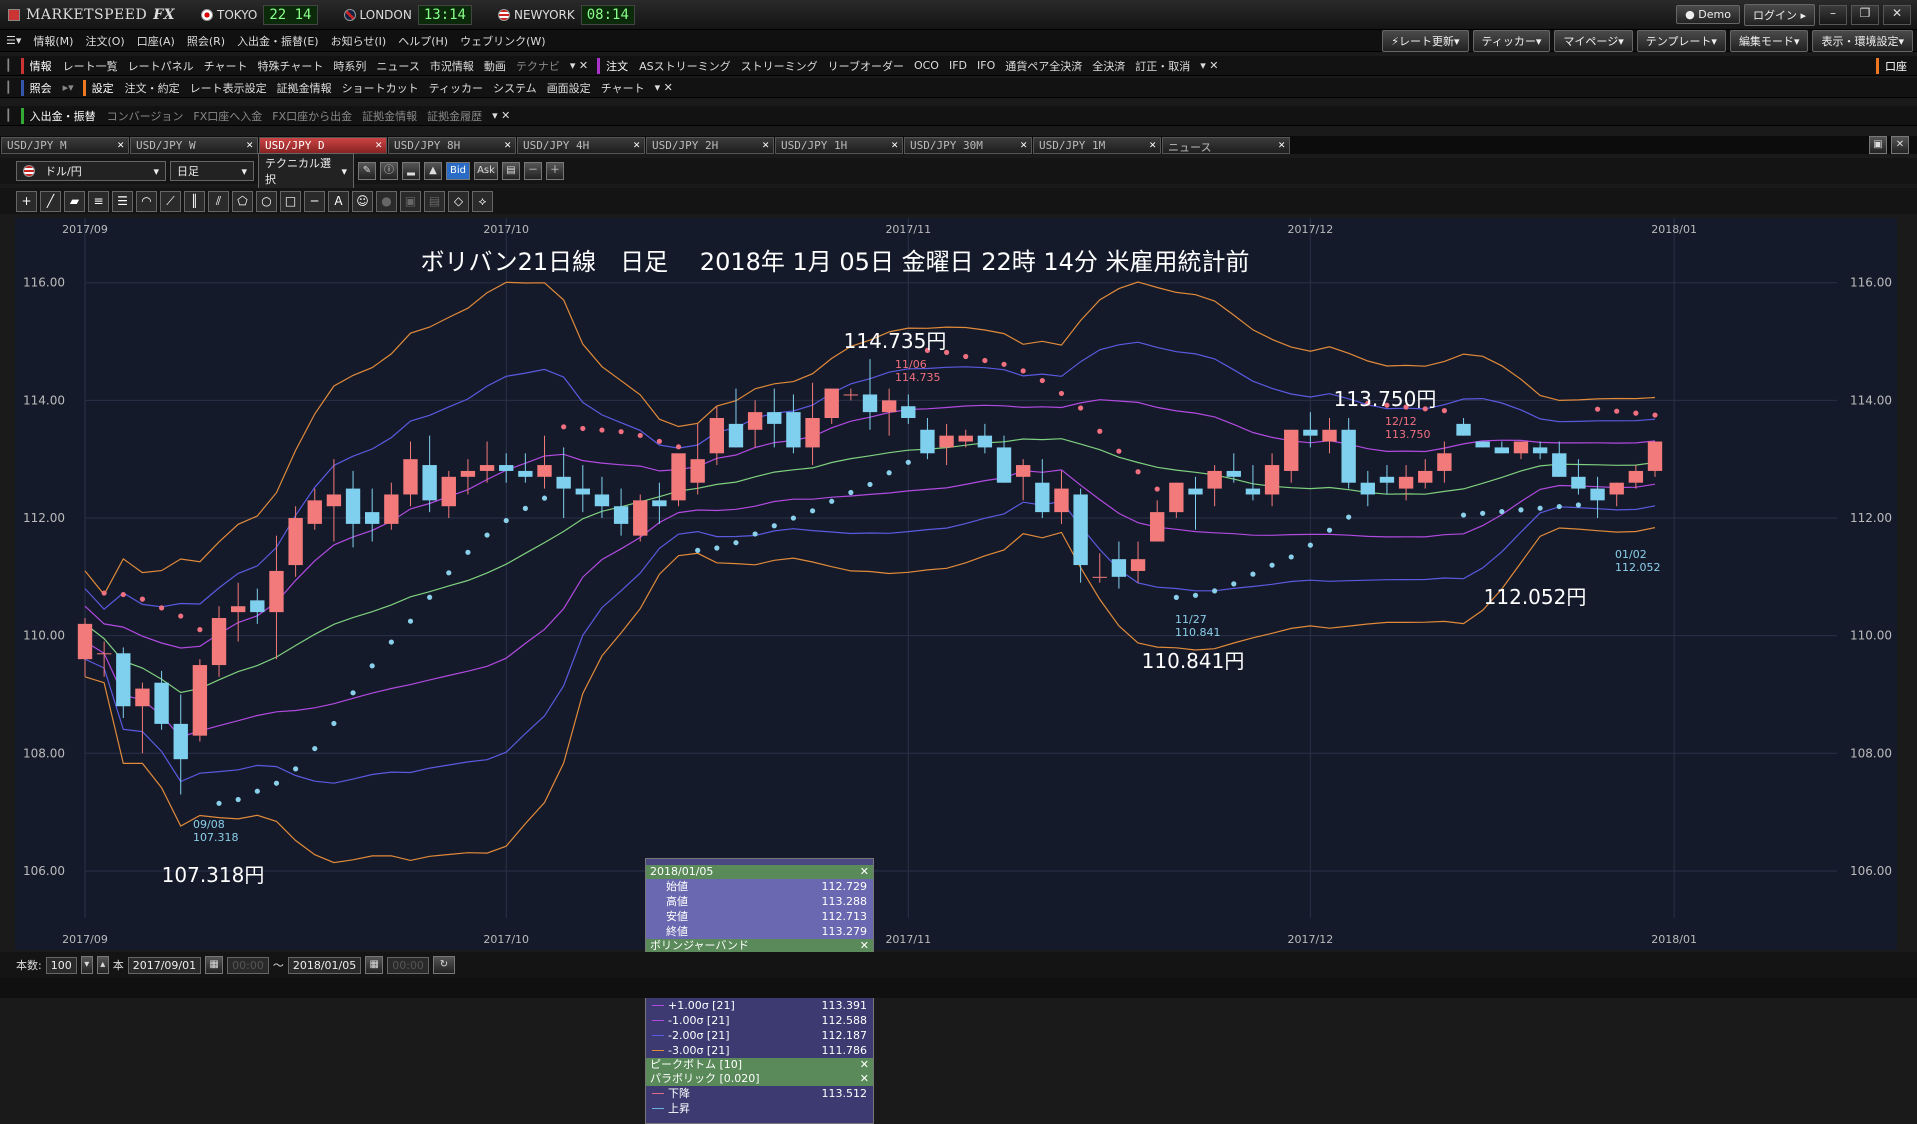 The image size is (1917, 1124). Describe the element at coordinates (362, 201) in the screenshot. I see `icon-tool-icon: ☺` at that location.